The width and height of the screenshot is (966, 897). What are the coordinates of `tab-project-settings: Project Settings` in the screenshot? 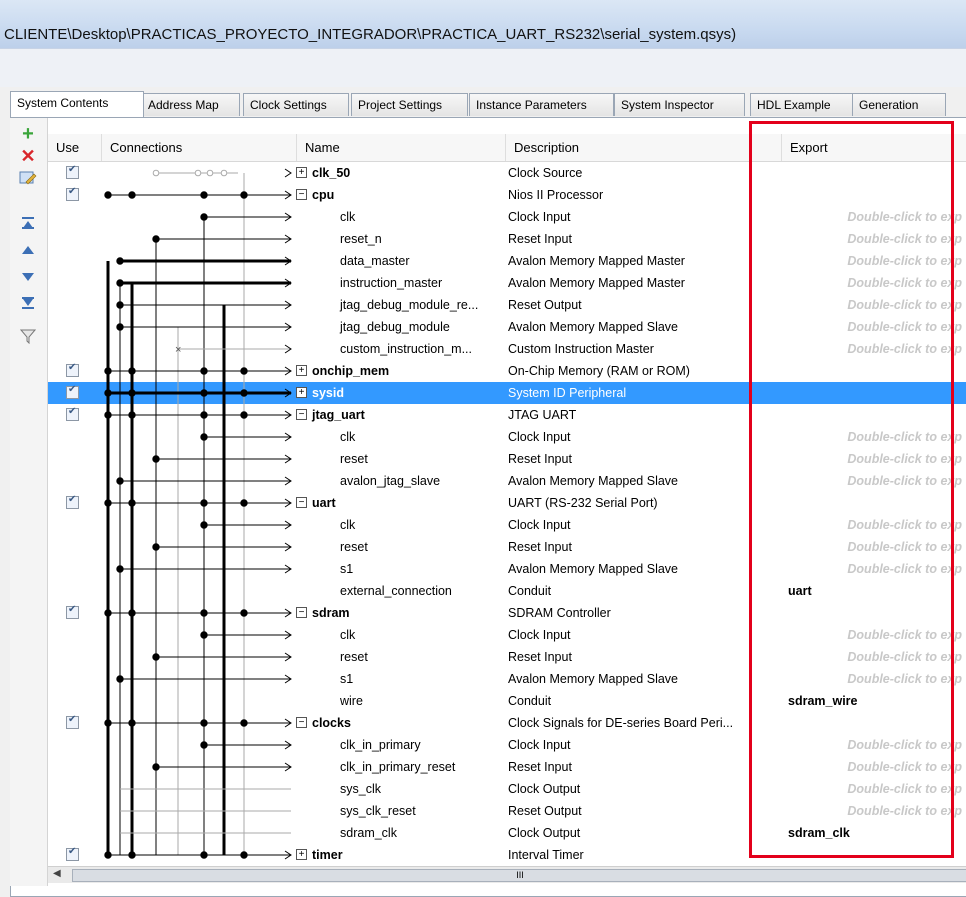 It's located at (409, 104).